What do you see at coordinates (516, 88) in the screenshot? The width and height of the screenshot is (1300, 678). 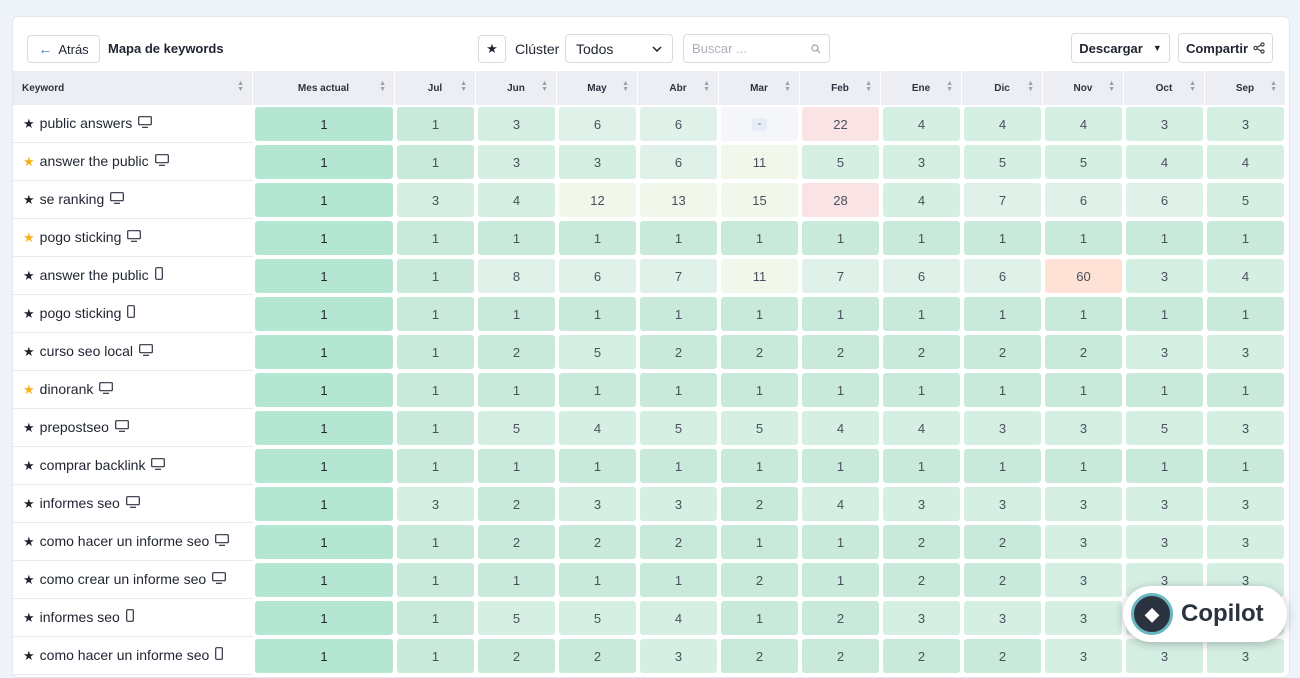 I see `column-header-3: Jun ▲ ▼` at bounding box center [516, 88].